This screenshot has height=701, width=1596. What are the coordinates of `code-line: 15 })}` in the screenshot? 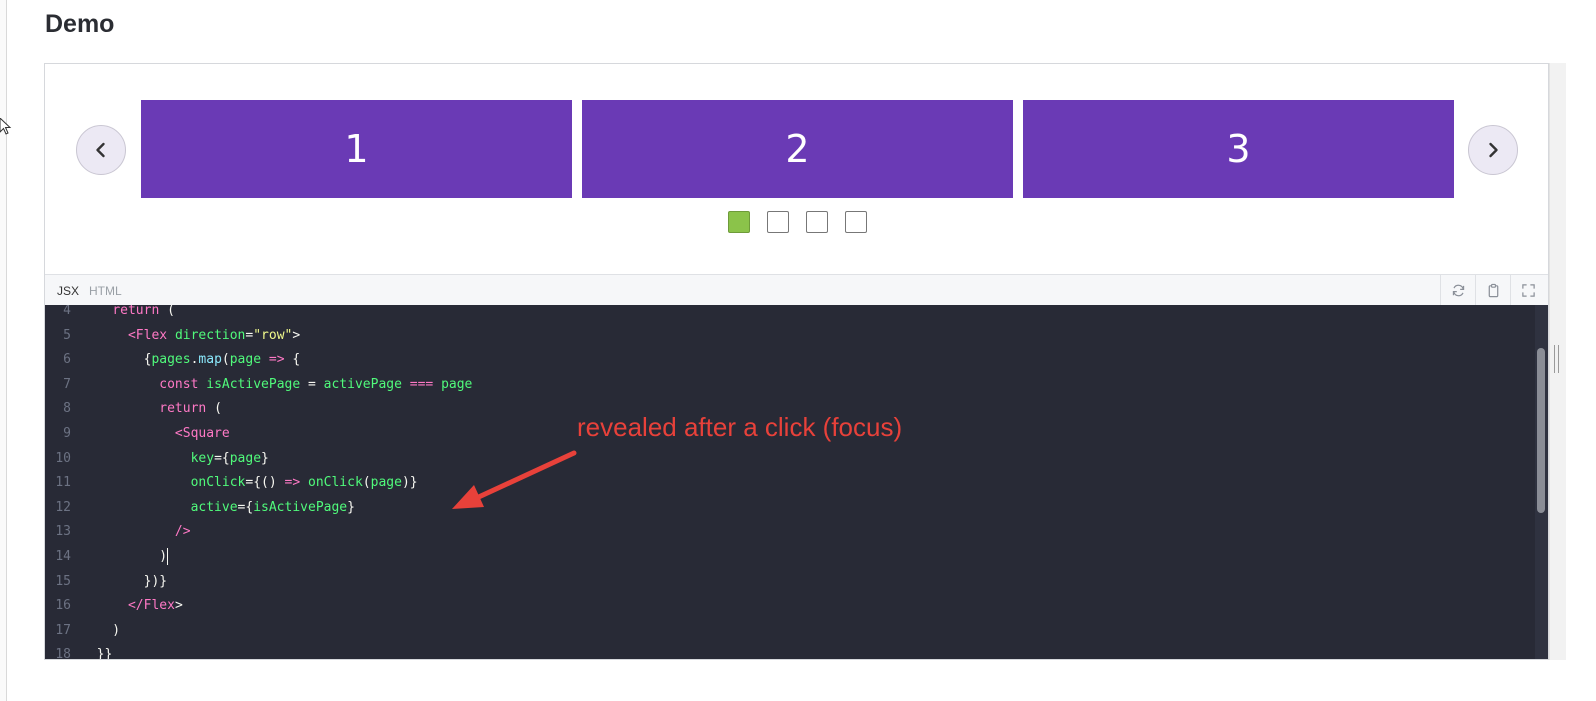 It's located at (790, 582).